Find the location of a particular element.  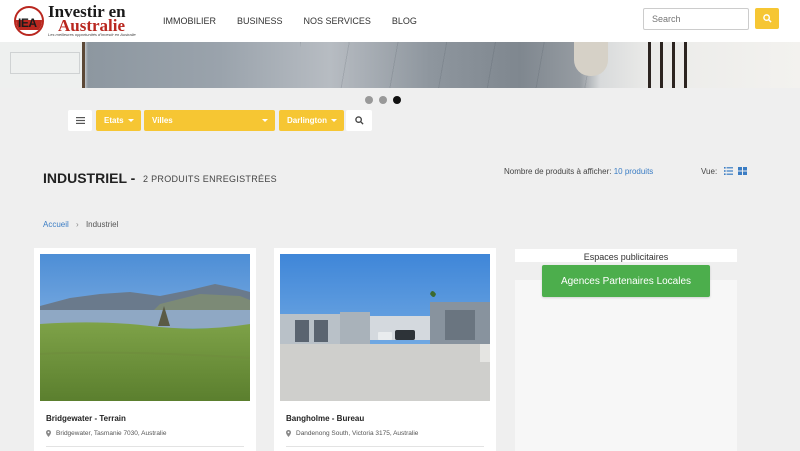

nav-item-immobilier: IMMOBILIER is located at coordinates (189, 21).